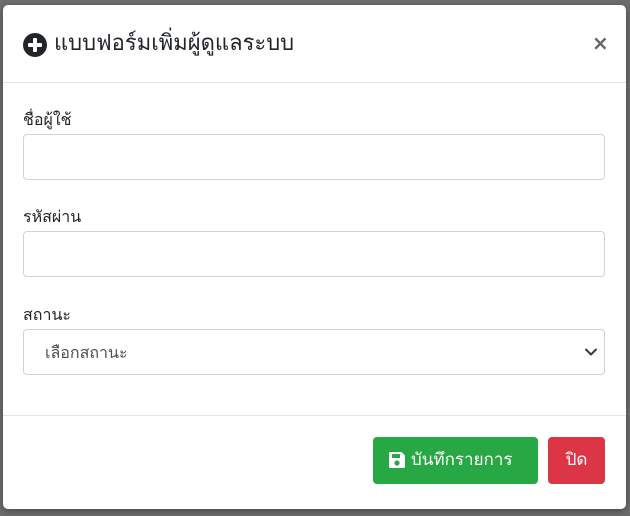 This screenshot has height=516, width=630. I want to click on status-label: สถานะ, so click(47, 314).